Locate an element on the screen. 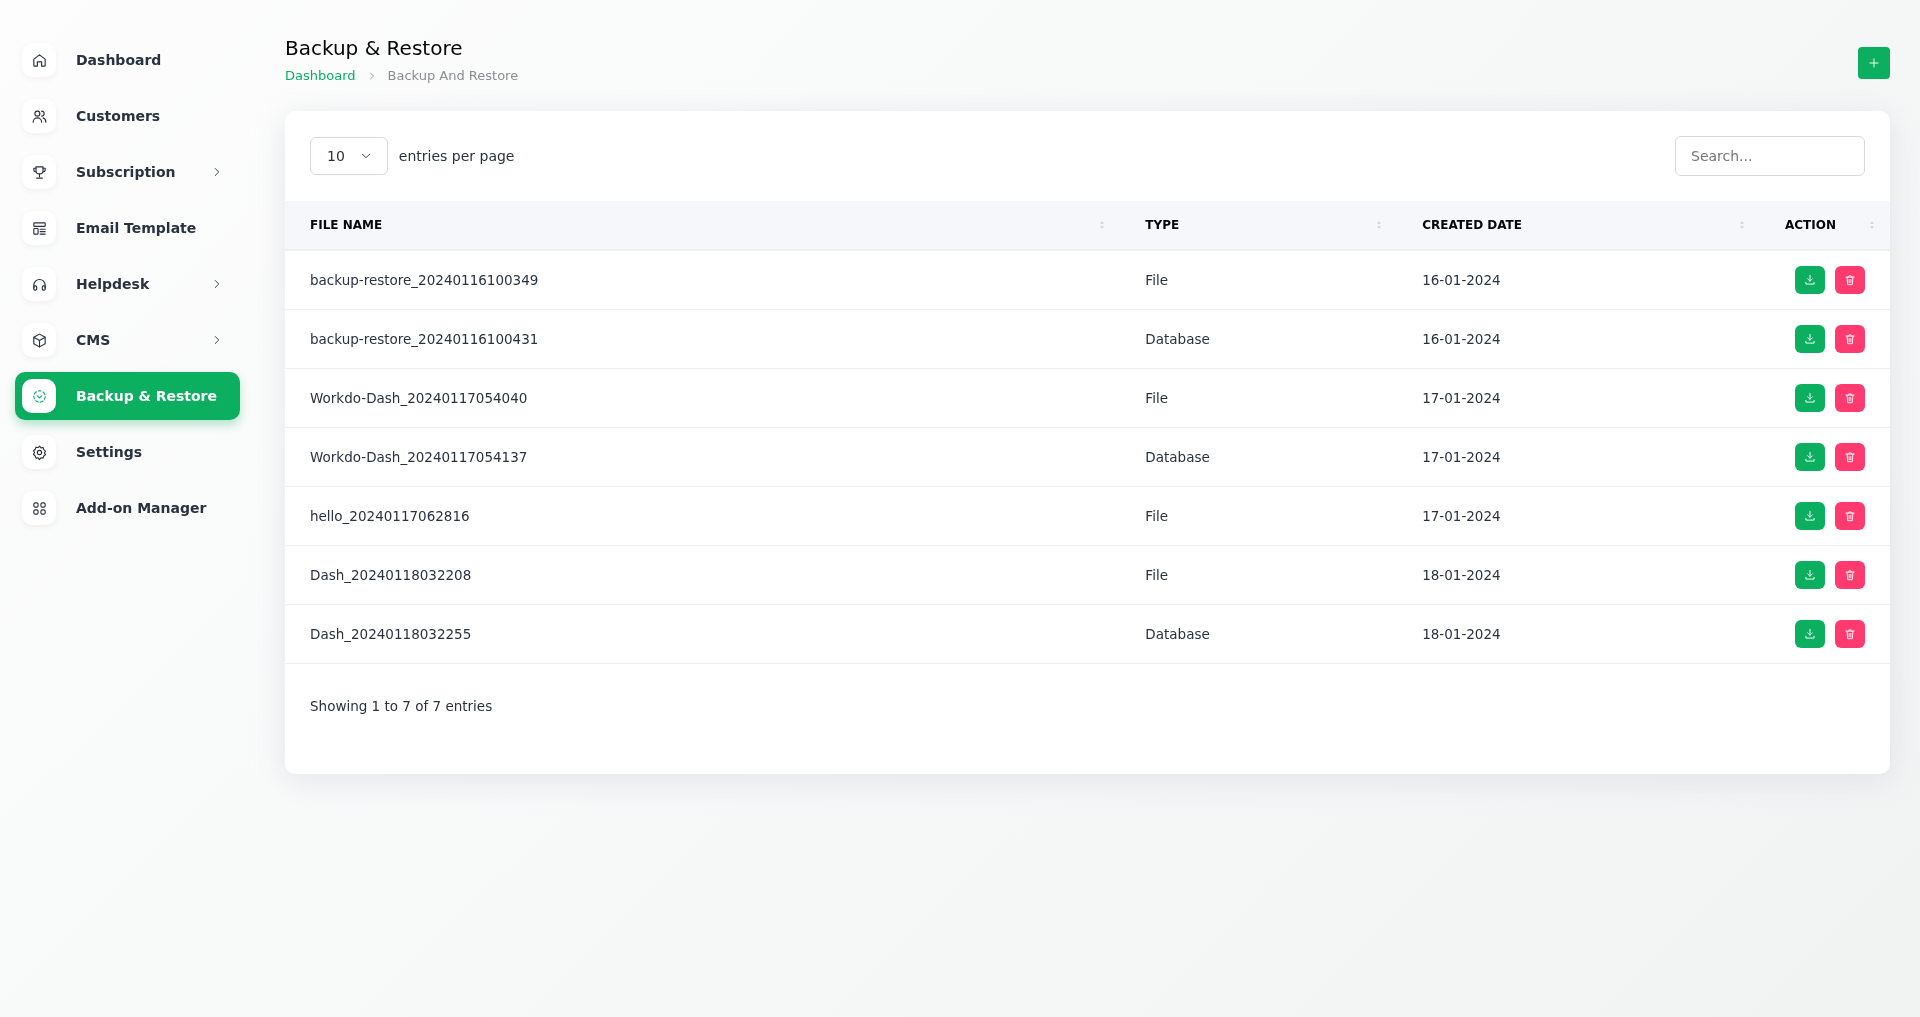 The height and width of the screenshot is (1017, 1920). table-cell: Workdo-Dash_20240117054040 is located at coordinates (419, 397).